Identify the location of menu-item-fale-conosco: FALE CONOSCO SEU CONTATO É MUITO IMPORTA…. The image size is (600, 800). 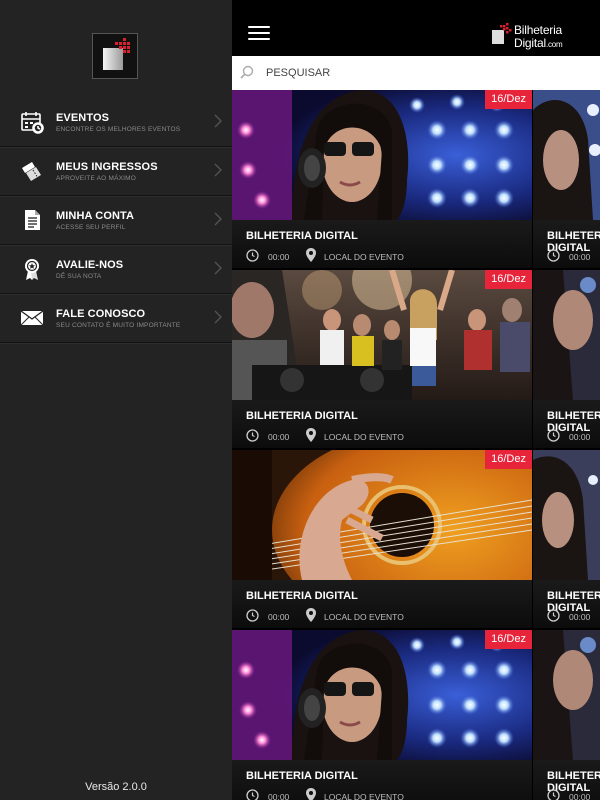
(116, 318).